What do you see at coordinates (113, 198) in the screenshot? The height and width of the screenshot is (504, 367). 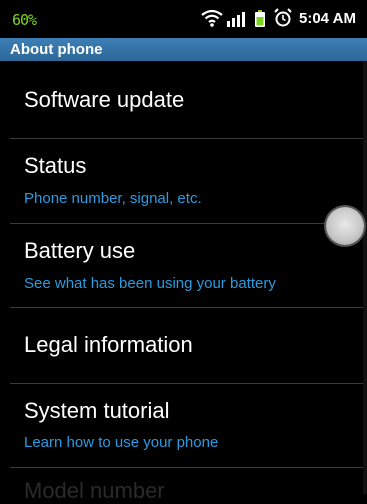 I see `list-item-subtitle: Phone number, signal, etc.` at bounding box center [113, 198].